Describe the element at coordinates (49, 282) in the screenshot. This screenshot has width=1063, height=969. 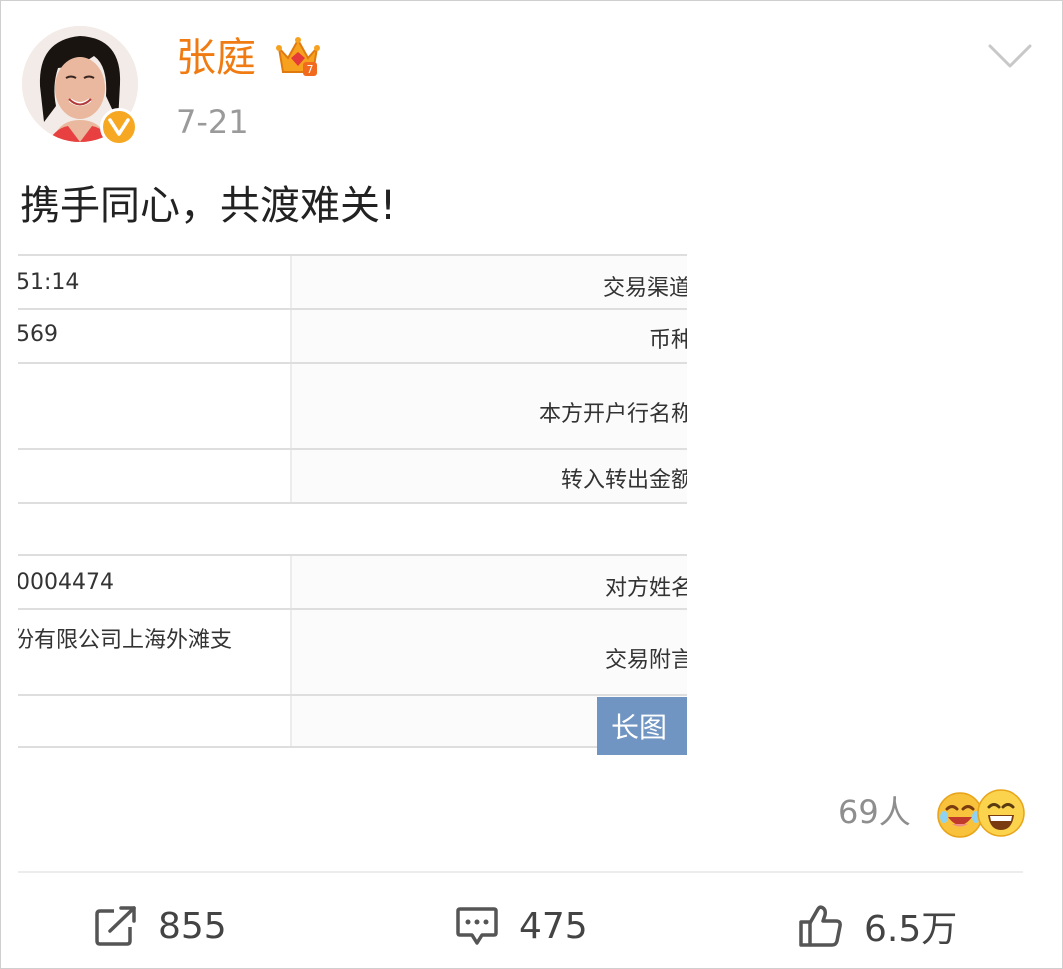
I see `table-cell: 51:14` at that location.